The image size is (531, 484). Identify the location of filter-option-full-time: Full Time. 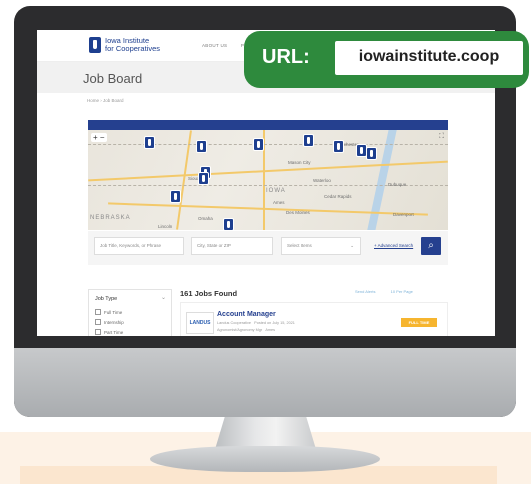
(108, 312).